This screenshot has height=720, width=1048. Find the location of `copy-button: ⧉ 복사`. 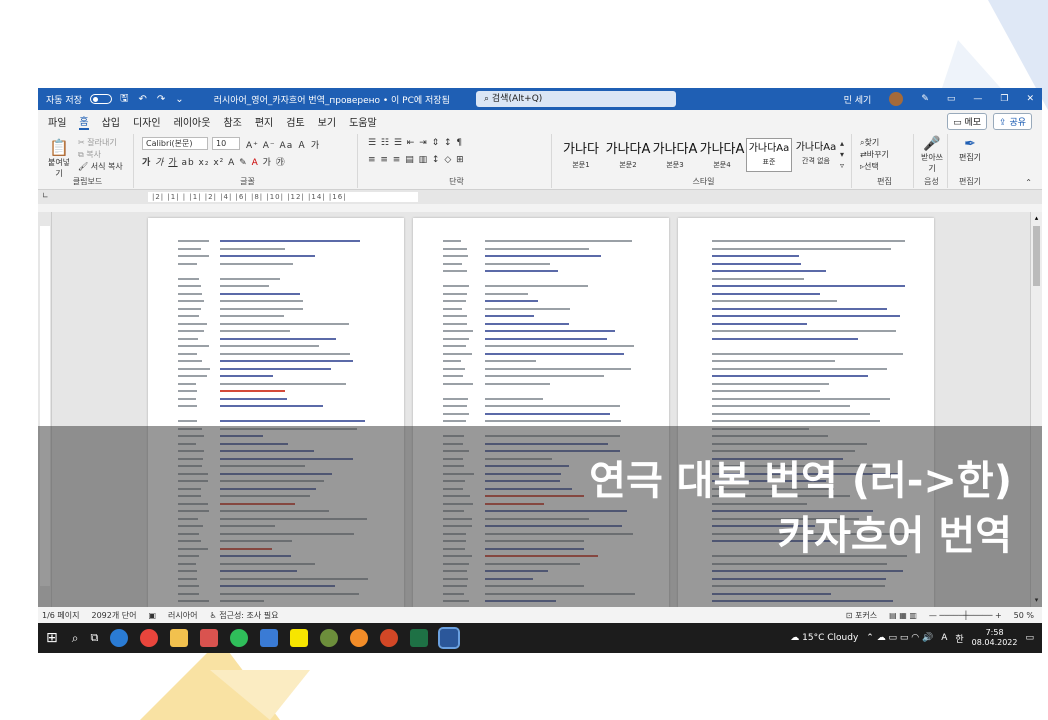

copy-button: ⧉ 복사 is located at coordinates (89, 154).